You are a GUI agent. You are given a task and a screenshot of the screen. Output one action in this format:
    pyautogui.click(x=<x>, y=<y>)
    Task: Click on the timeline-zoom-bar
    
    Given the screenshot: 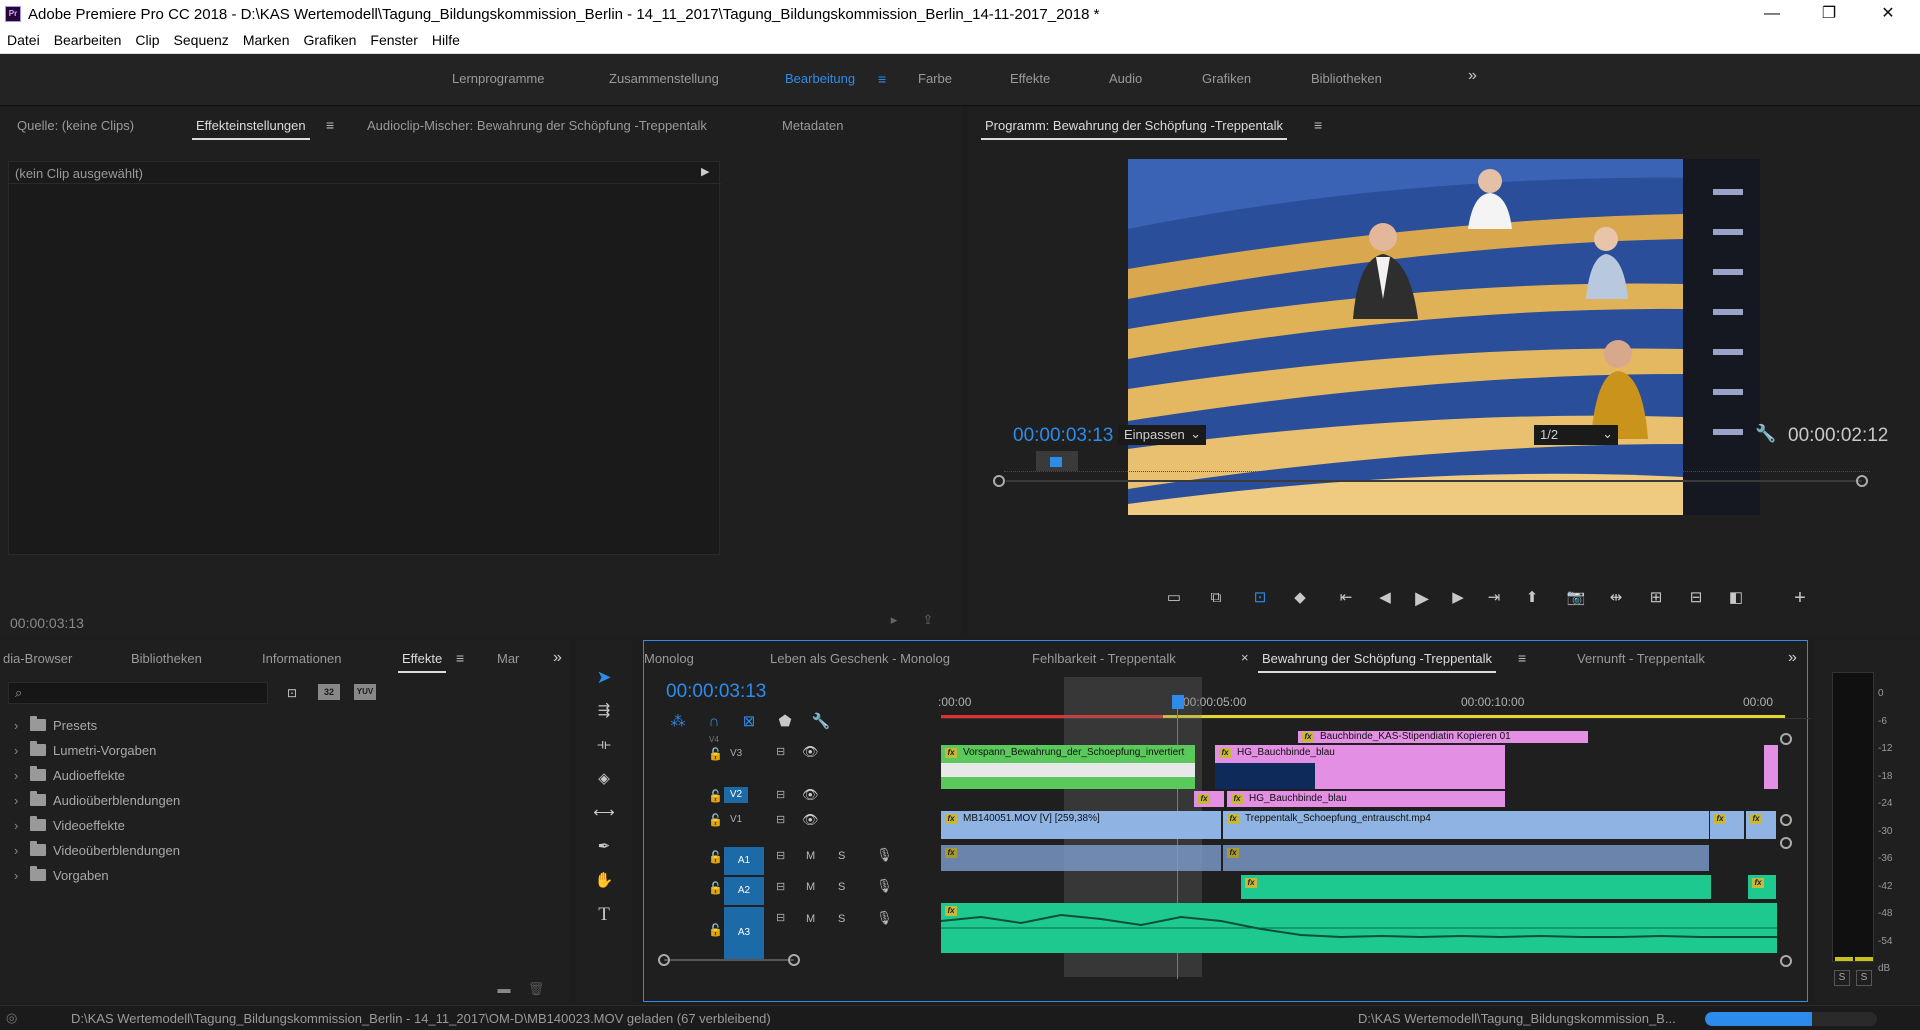 What is the action you would take?
    pyautogui.click(x=729, y=960)
    